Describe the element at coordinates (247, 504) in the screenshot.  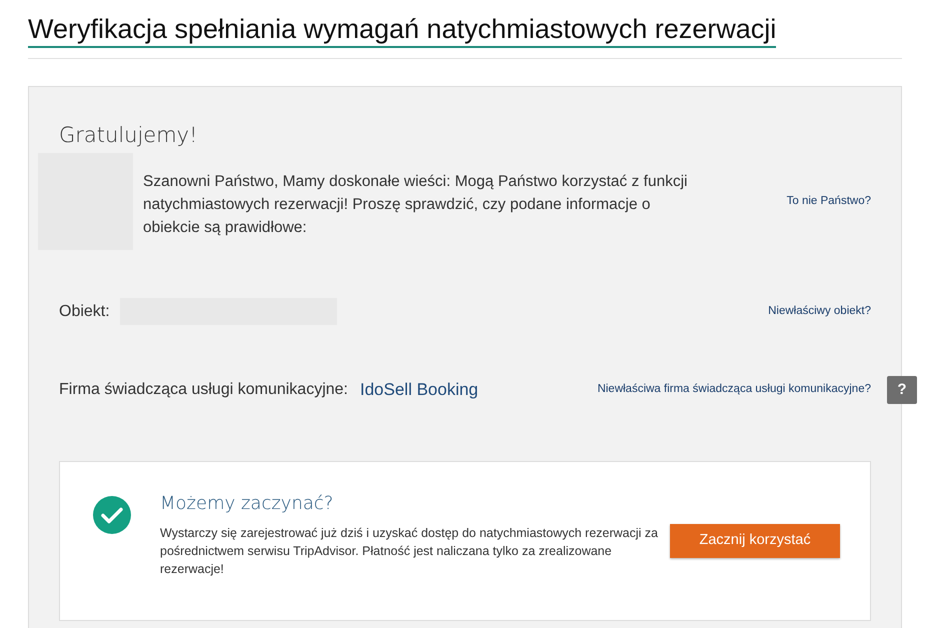
I see `card-heading: Możemy zaczynać?` at that location.